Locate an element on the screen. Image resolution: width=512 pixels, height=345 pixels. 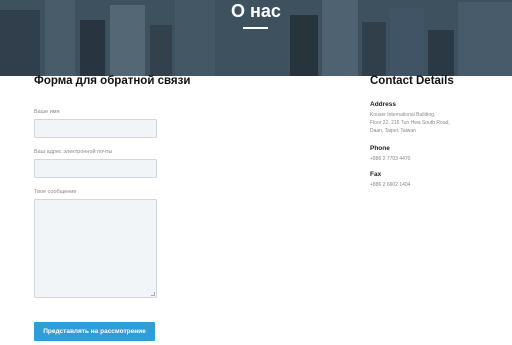
address-heading: Address is located at coordinates (383, 104).